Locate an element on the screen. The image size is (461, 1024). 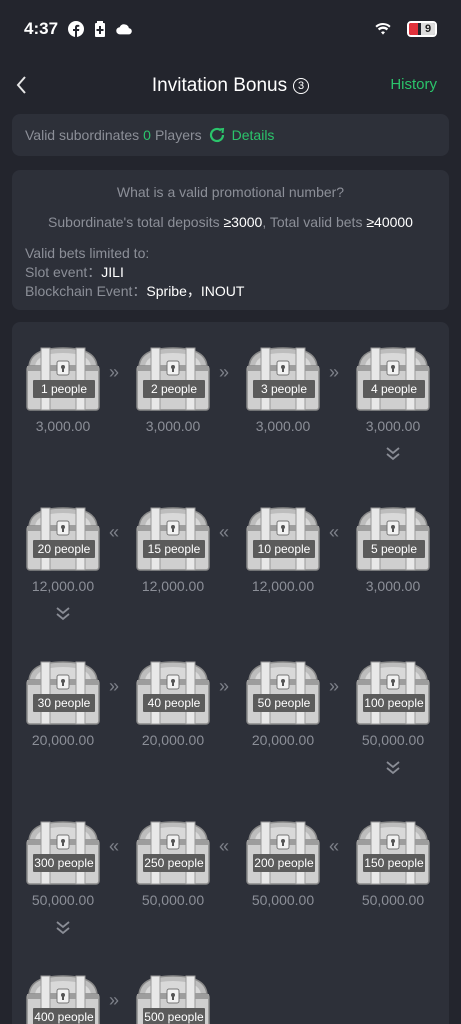
chest-label: 1 people is located at coordinates (64, 389).